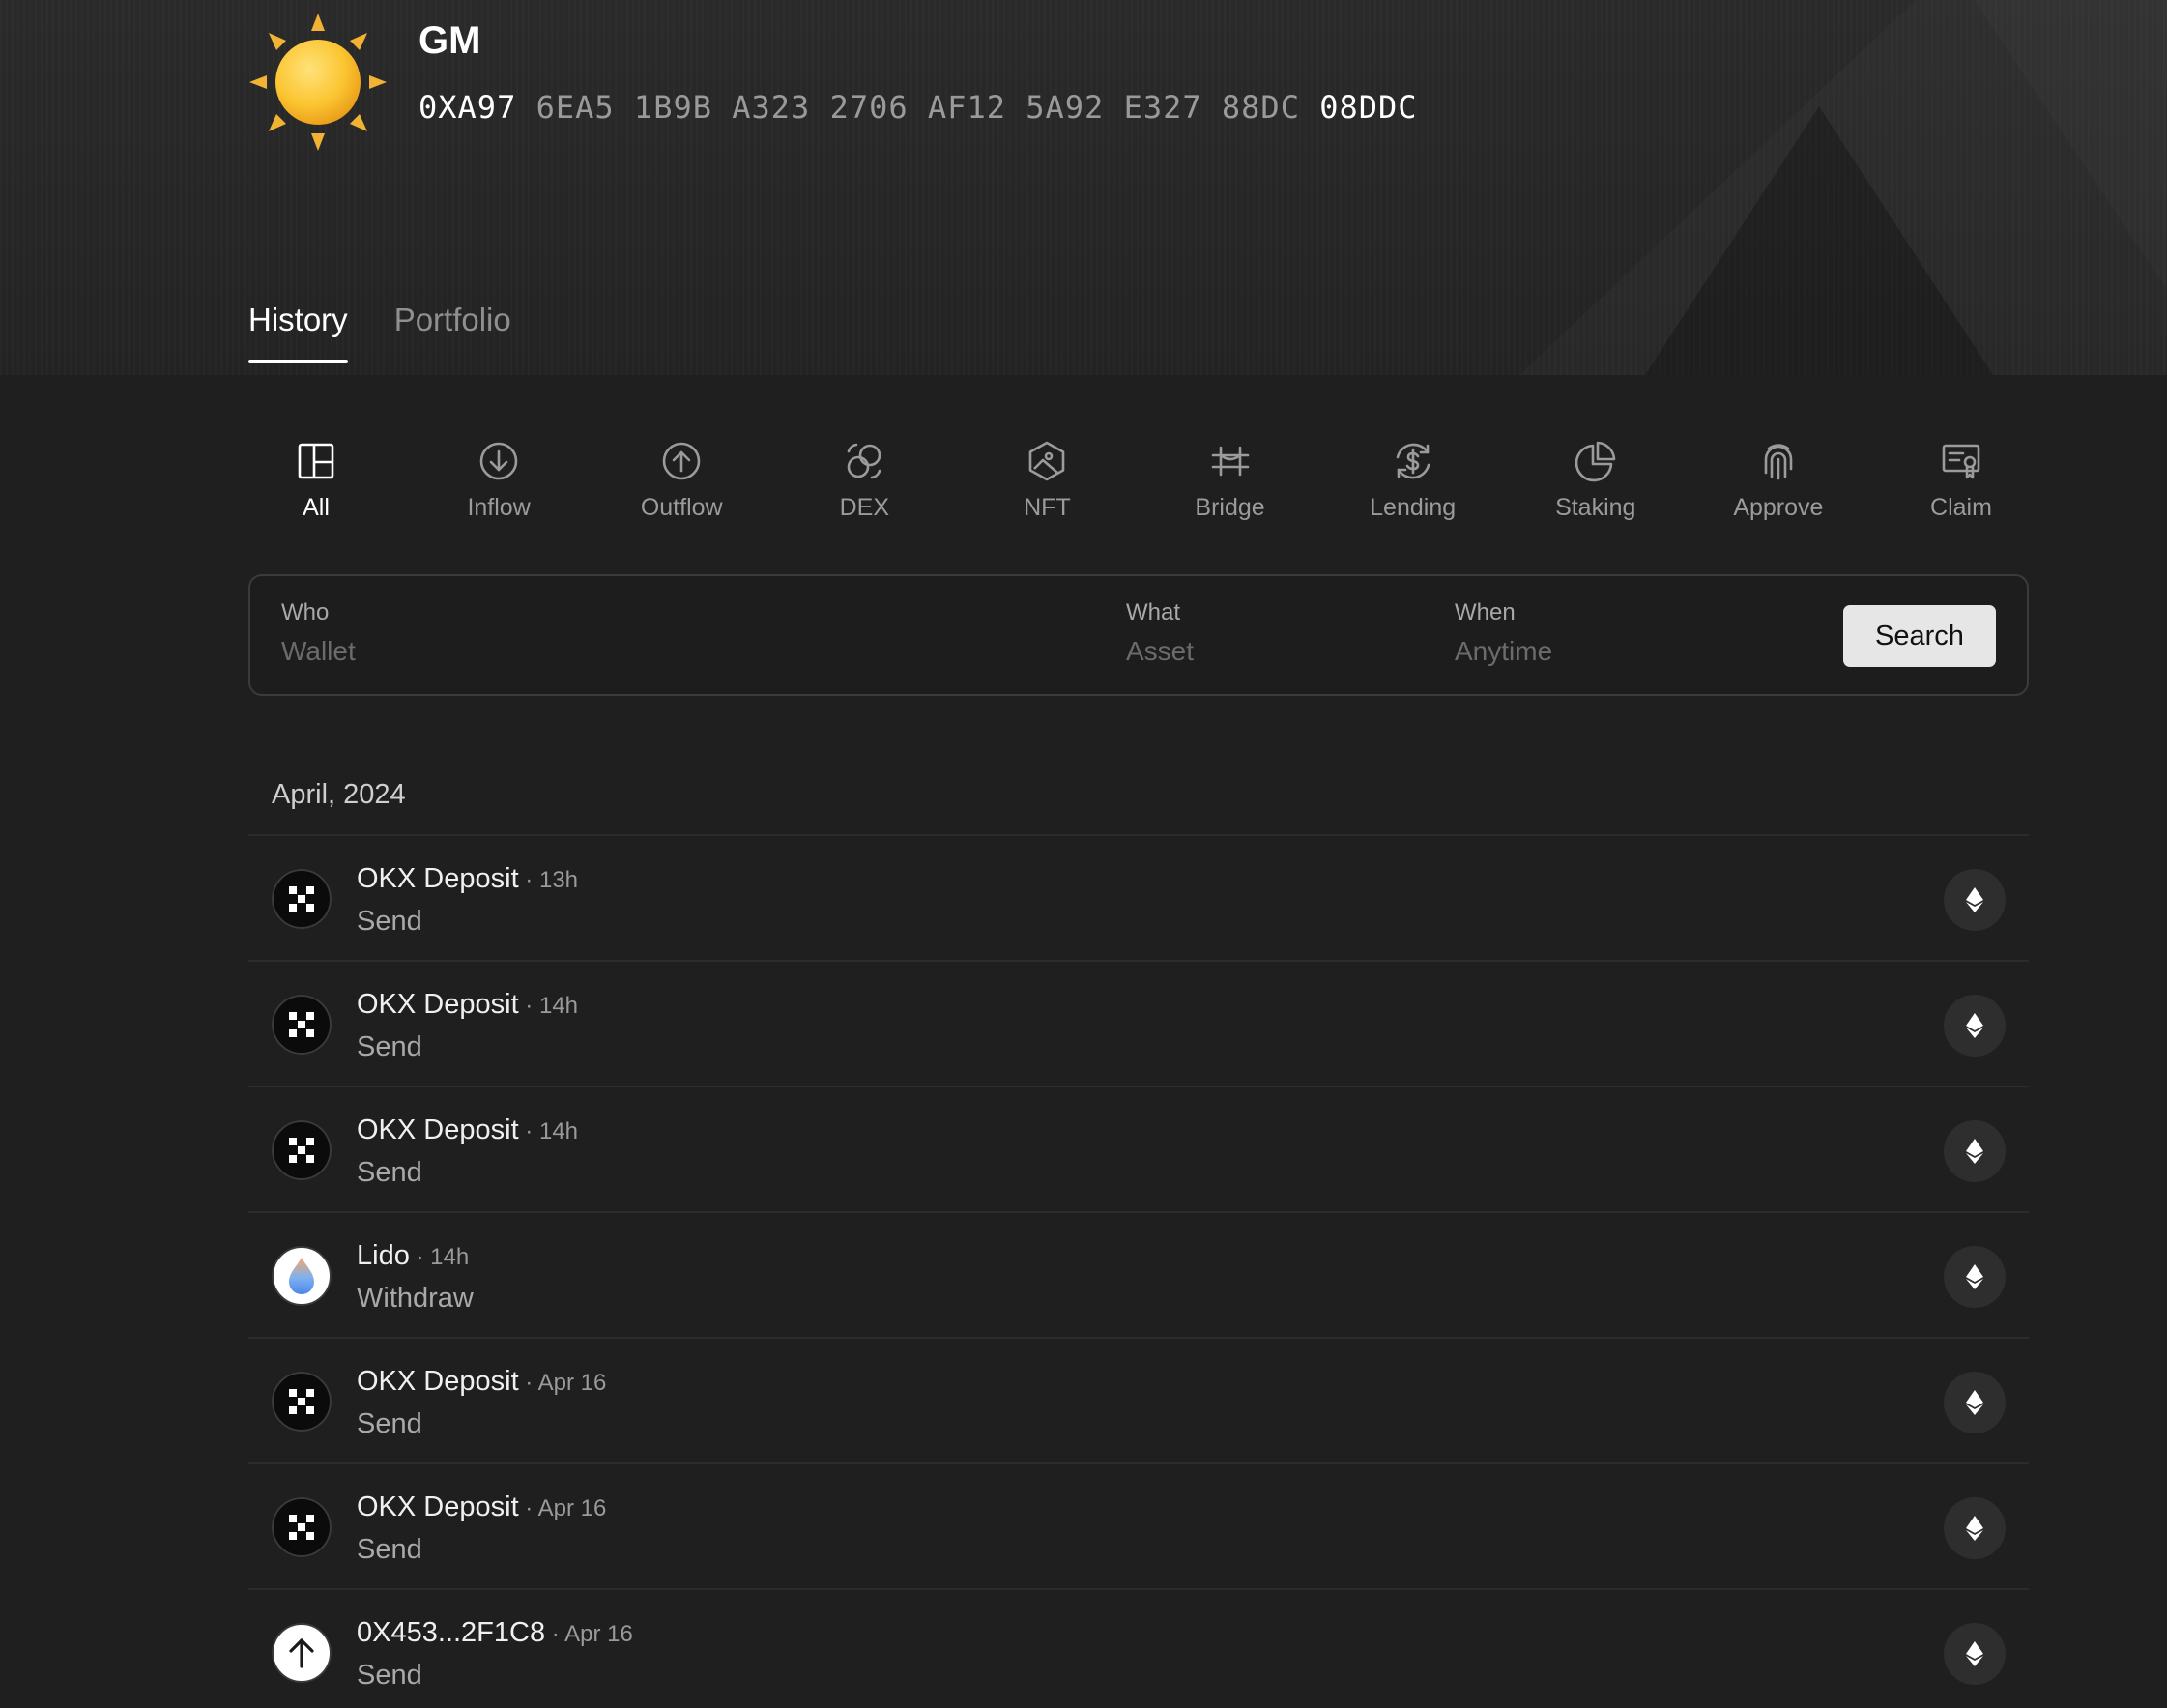 This screenshot has height=1708, width=2167. I want to click on filter-all: All, so click(316, 493).